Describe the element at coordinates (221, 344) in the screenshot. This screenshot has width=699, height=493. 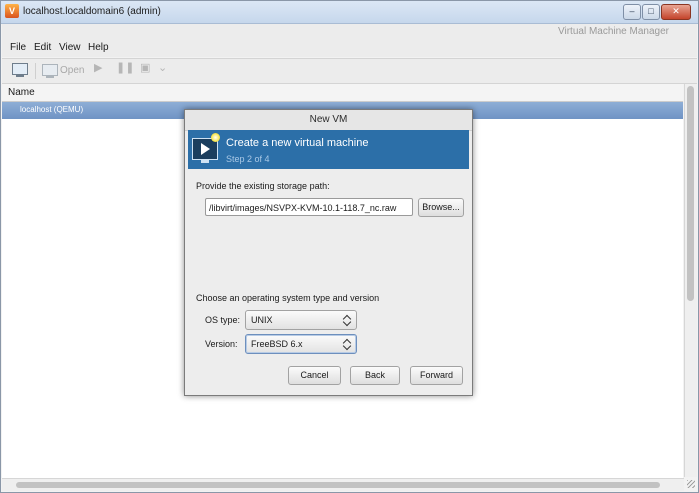
I see `version-label: Version:` at that location.